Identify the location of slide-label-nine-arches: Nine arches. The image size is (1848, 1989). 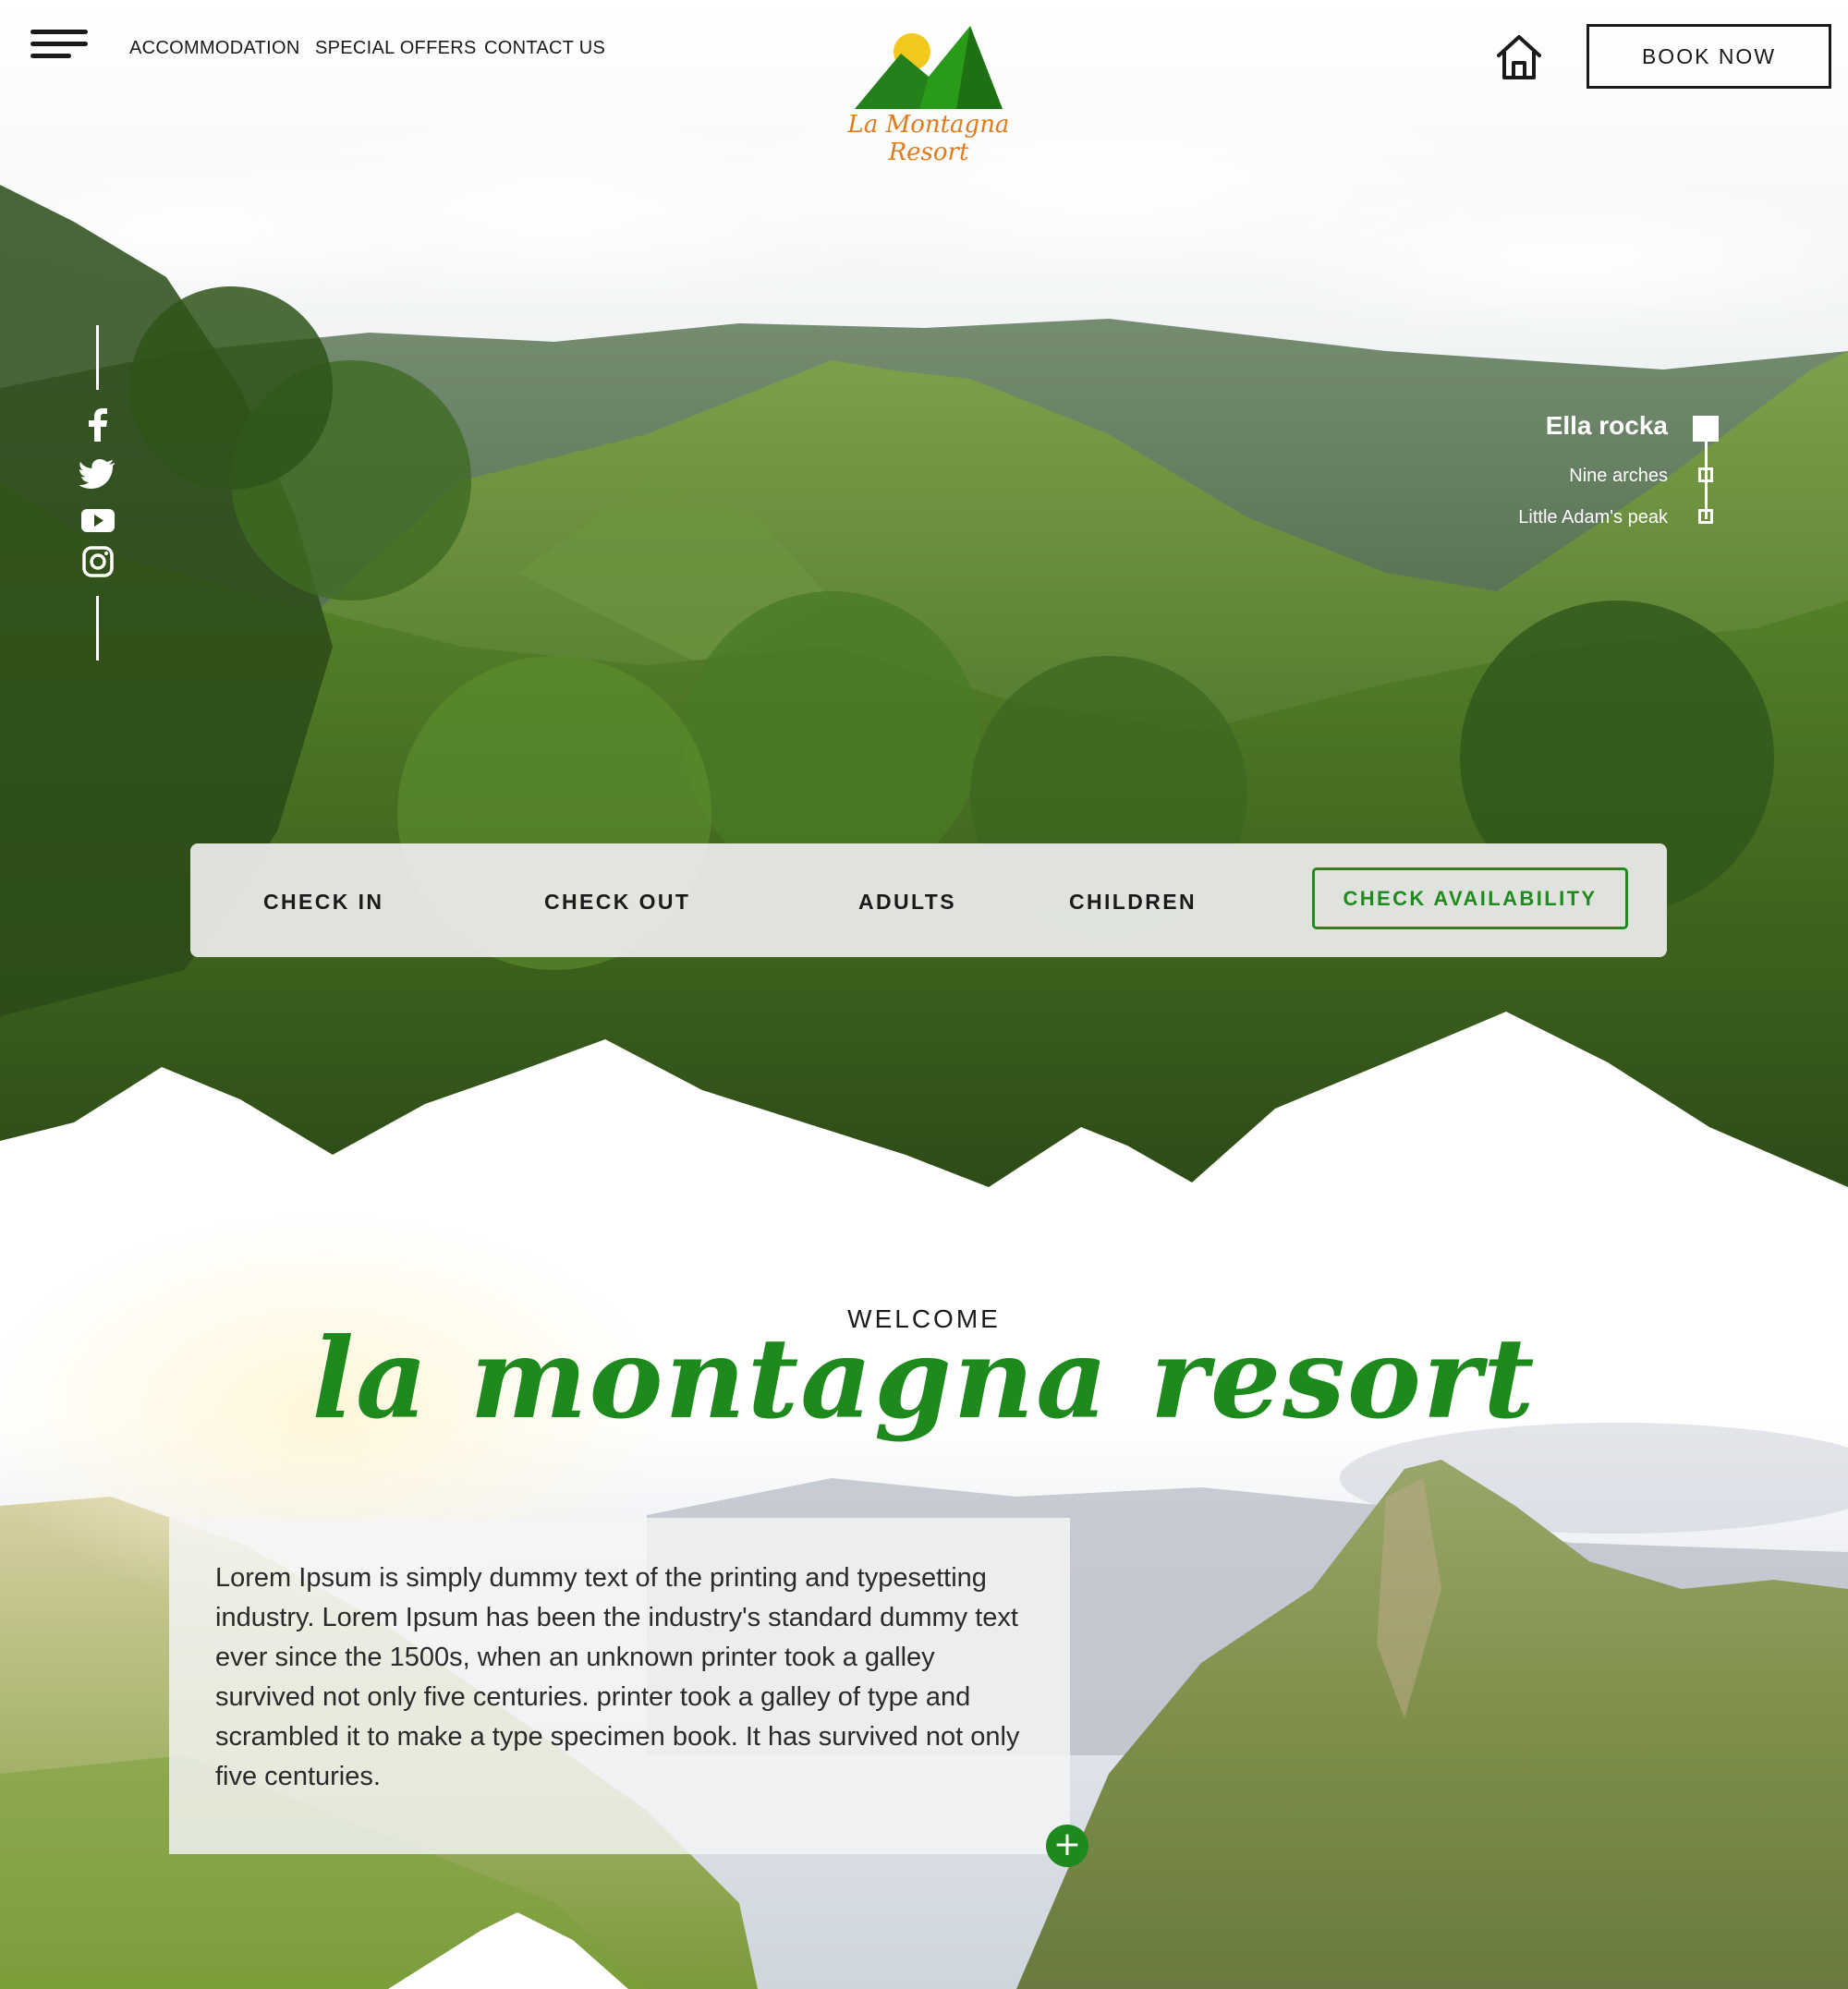
(1618, 476).